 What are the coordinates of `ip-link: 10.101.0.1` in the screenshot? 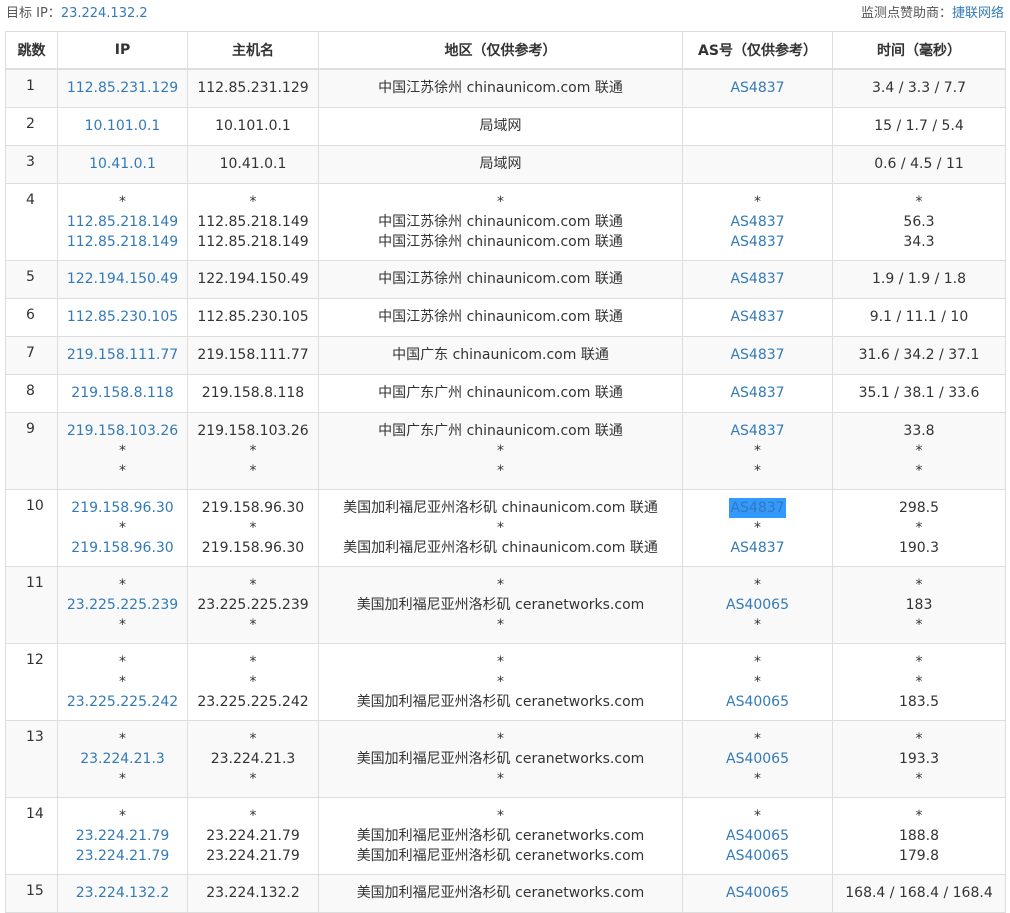 It's located at (122, 126).